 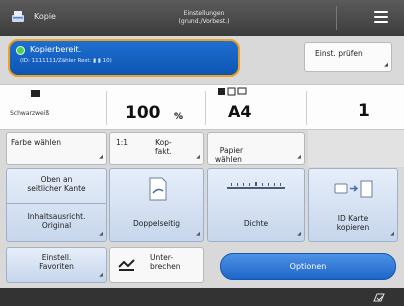 I want to click on favorite-settings-button: Einstell. Favoriten ◢, so click(x=56, y=265).